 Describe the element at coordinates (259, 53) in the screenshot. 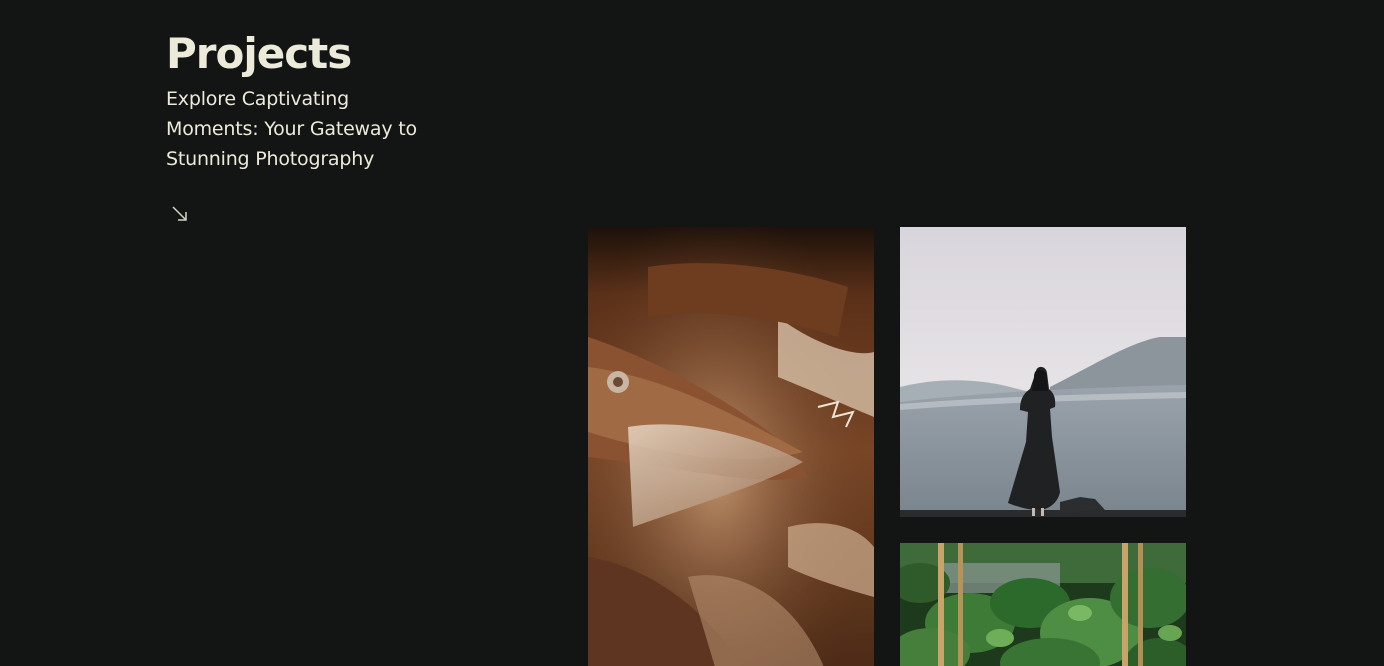

I see `page-title: Projects` at that location.